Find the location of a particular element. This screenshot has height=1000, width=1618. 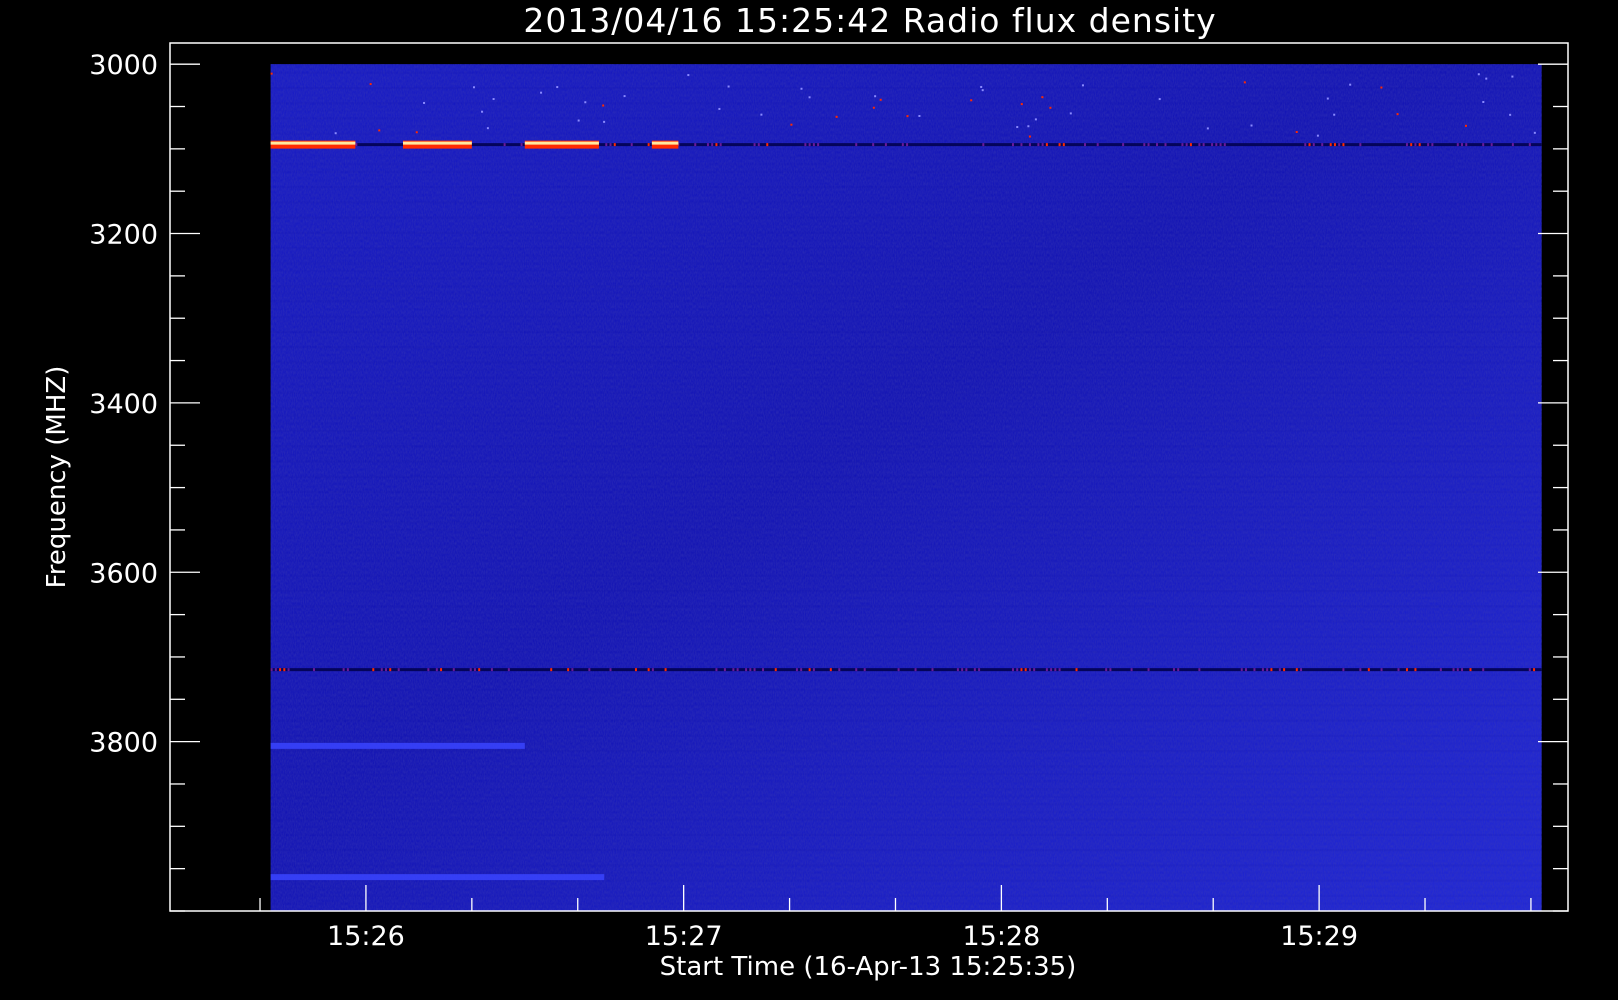

bright-band is located at coordinates (437, 877).